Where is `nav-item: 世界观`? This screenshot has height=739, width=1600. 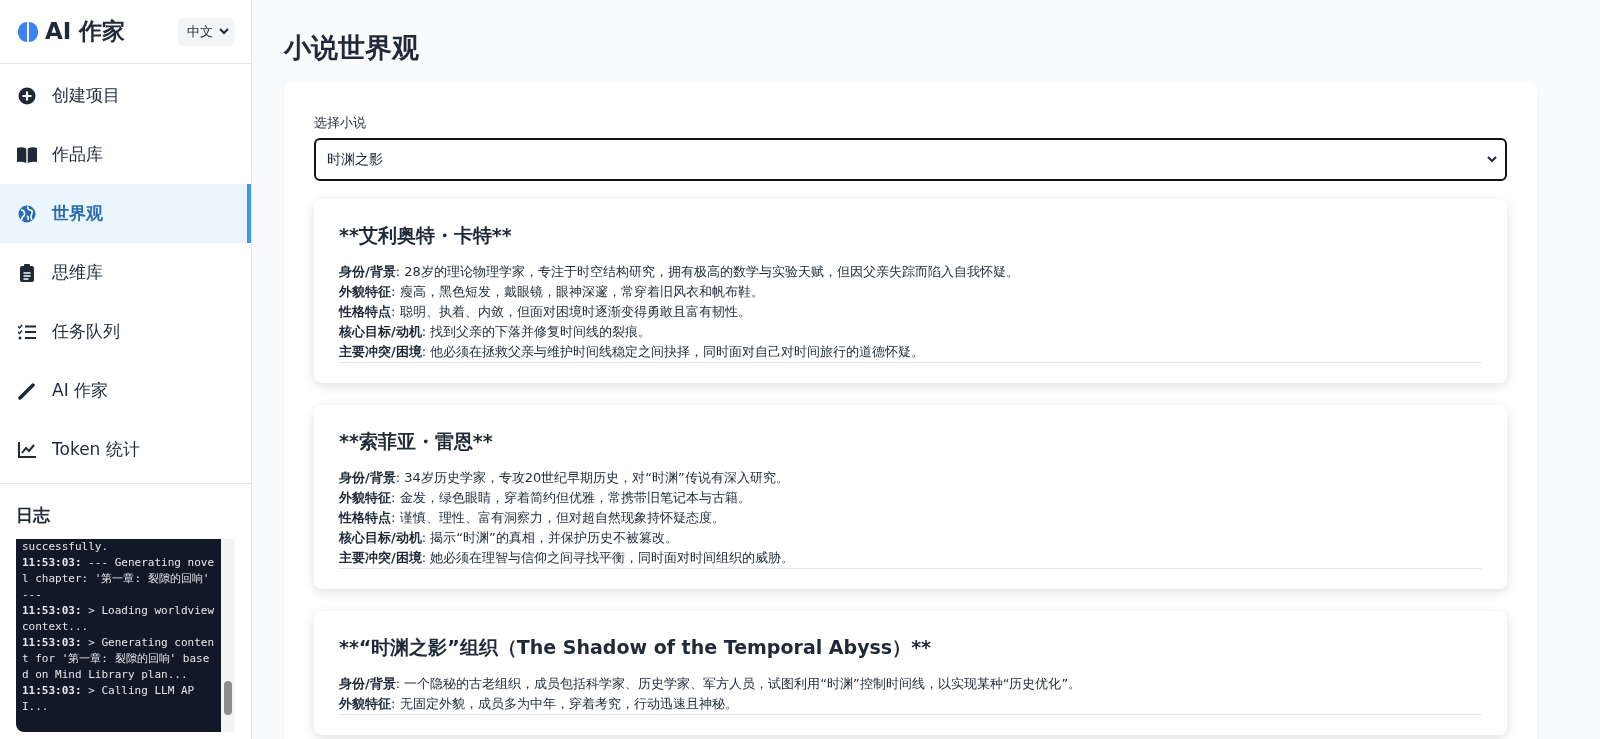 nav-item: 世界观 is located at coordinates (125, 213).